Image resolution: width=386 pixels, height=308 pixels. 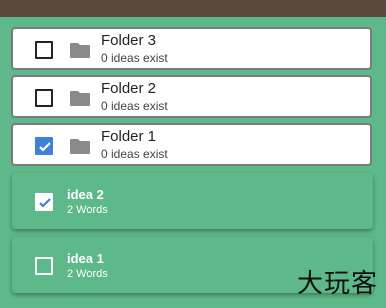 I want to click on folder-1-checkbox, so click(x=44, y=146).